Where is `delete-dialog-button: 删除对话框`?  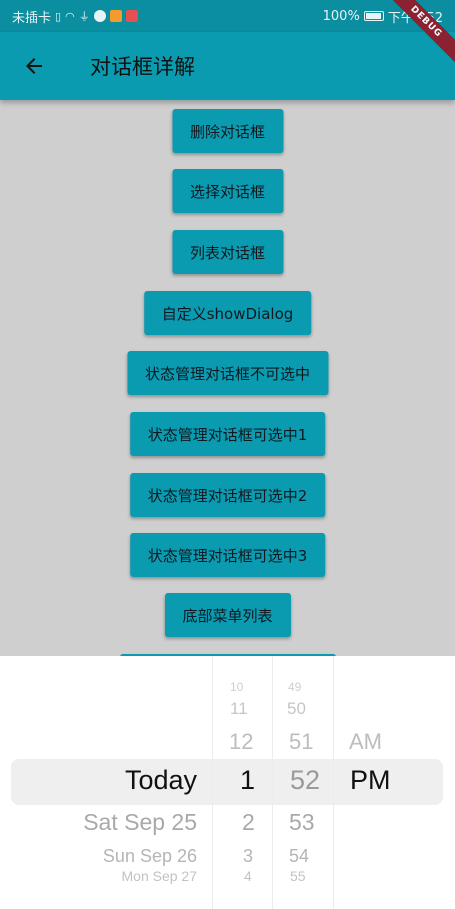 delete-dialog-button: 删除对话框 is located at coordinates (227, 131).